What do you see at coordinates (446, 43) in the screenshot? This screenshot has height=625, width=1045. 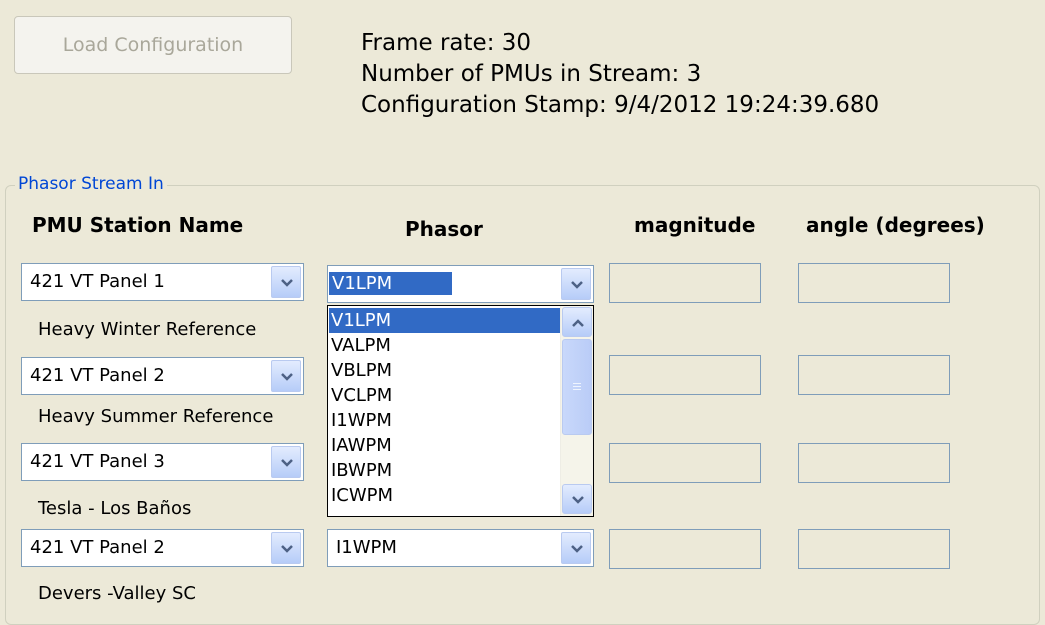 I see `frame-rate-label: Frame rate: 30` at bounding box center [446, 43].